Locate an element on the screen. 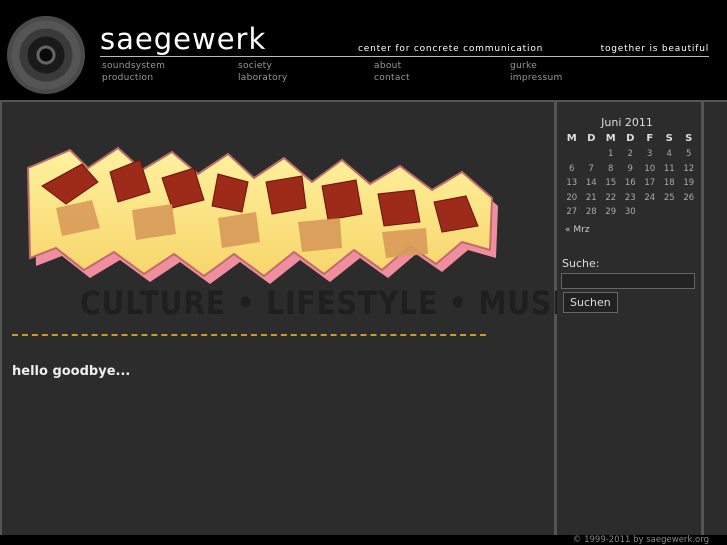 The width and height of the screenshot is (727, 545). nav-link-impressum: impressum is located at coordinates (536, 78).